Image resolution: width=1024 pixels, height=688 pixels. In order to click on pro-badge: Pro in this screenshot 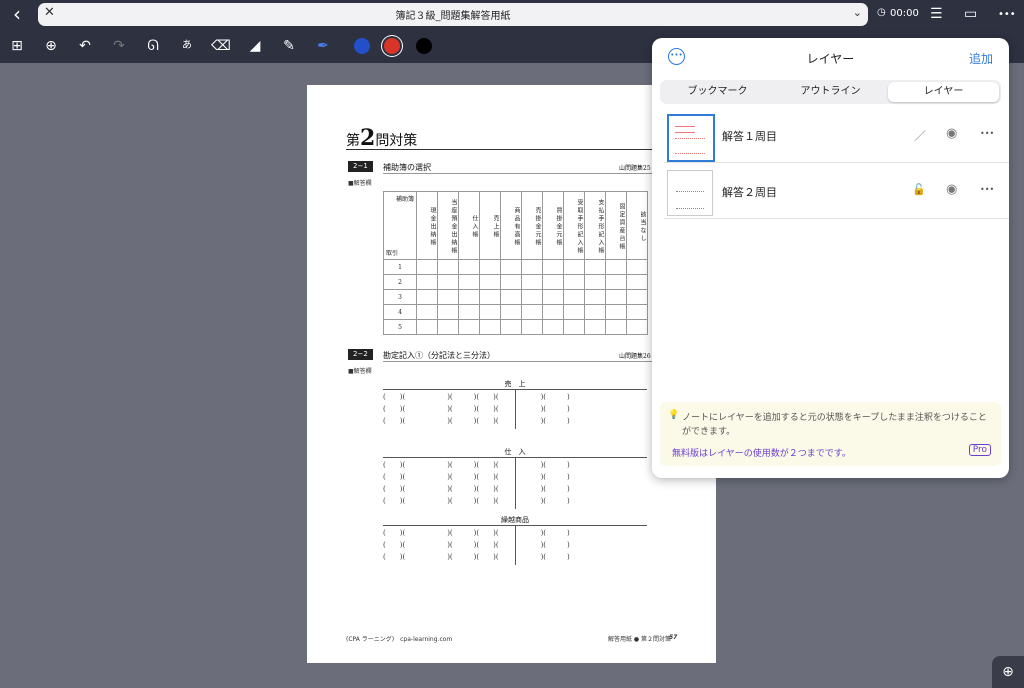, I will do `click(979, 450)`.